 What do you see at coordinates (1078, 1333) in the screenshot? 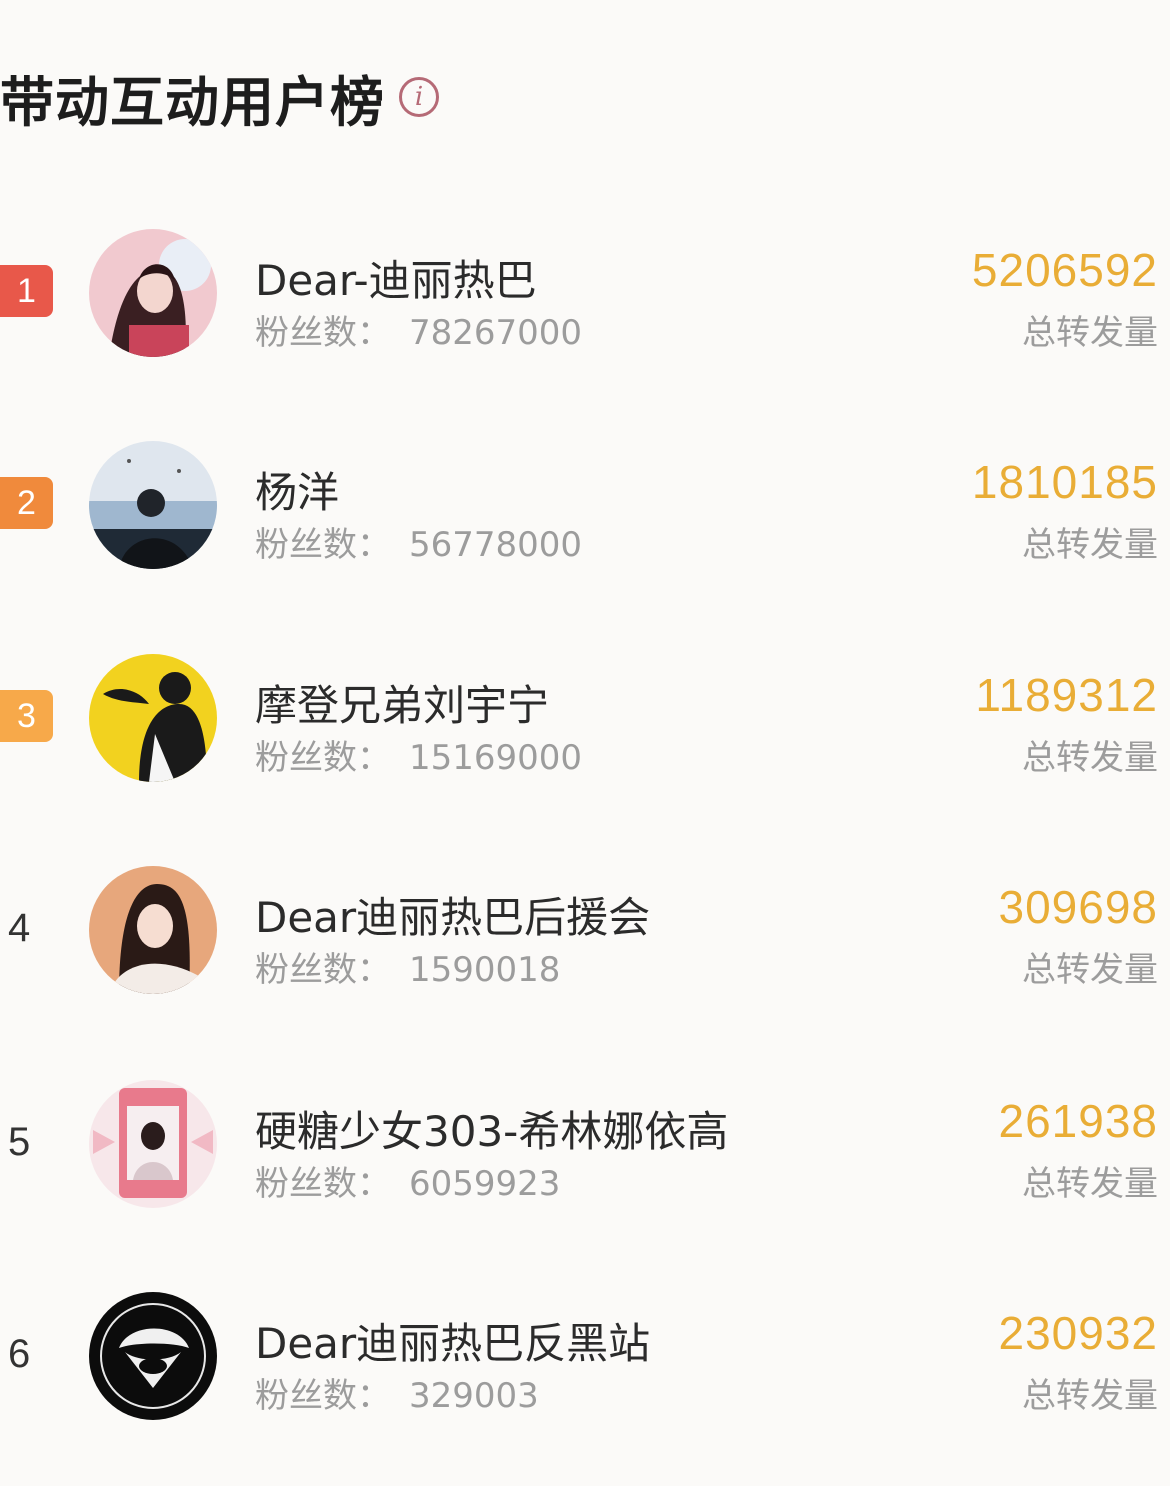
I see `repost-count: 230932` at bounding box center [1078, 1333].